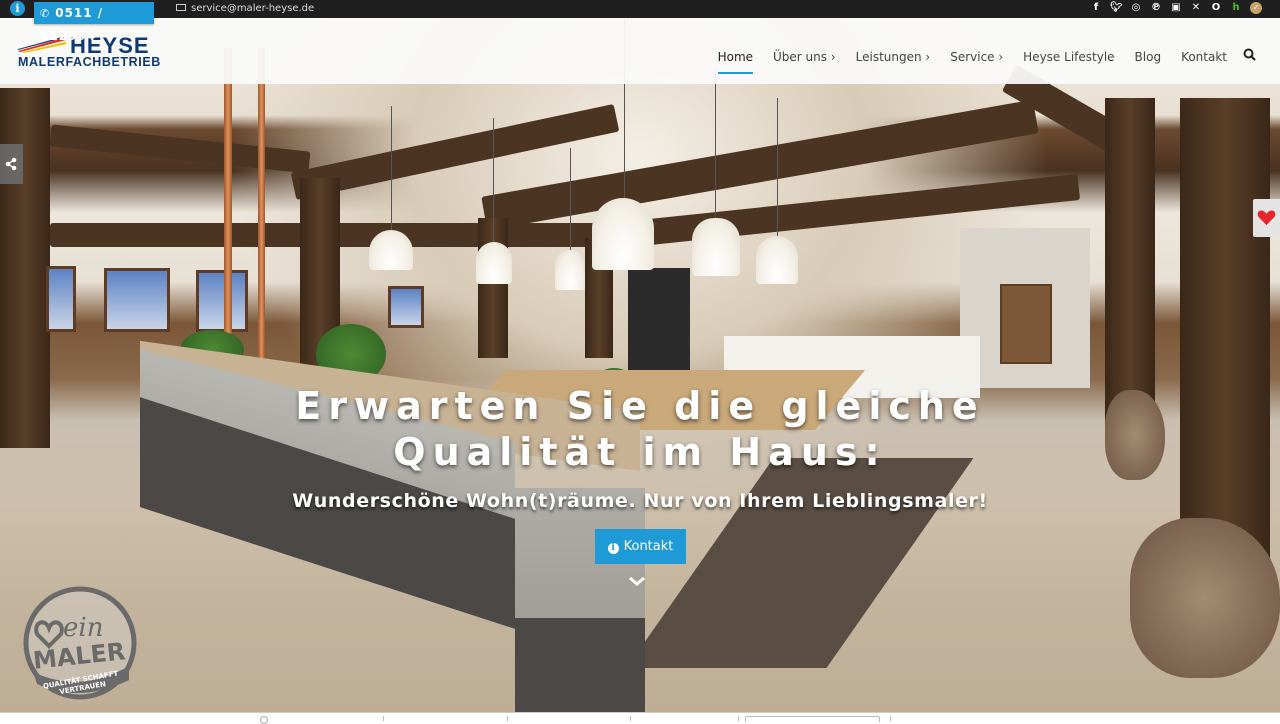 This screenshot has width=1280, height=724. I want to click on bottom-strip, so click(640, 718).